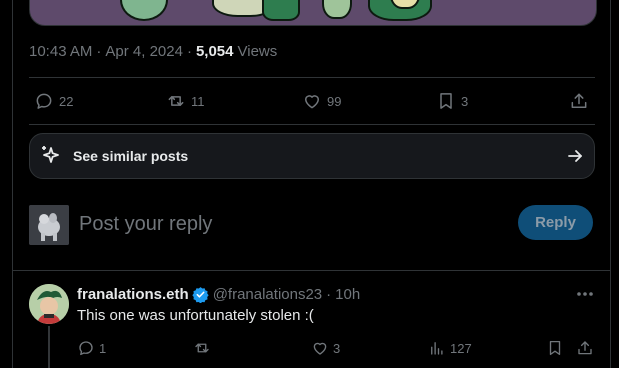 This screenshot has width=619, height=368. I want to click on share-action, so click(579, 101).